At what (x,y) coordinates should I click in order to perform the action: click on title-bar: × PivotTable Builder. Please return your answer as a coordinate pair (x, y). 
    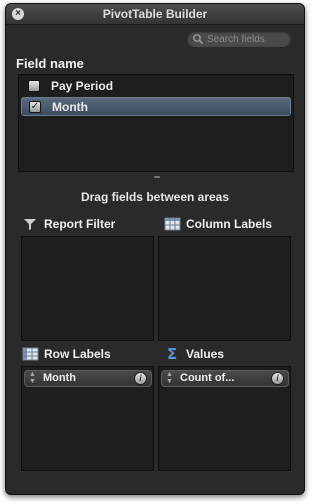
    Looking at the image, I should click on (155, 14).